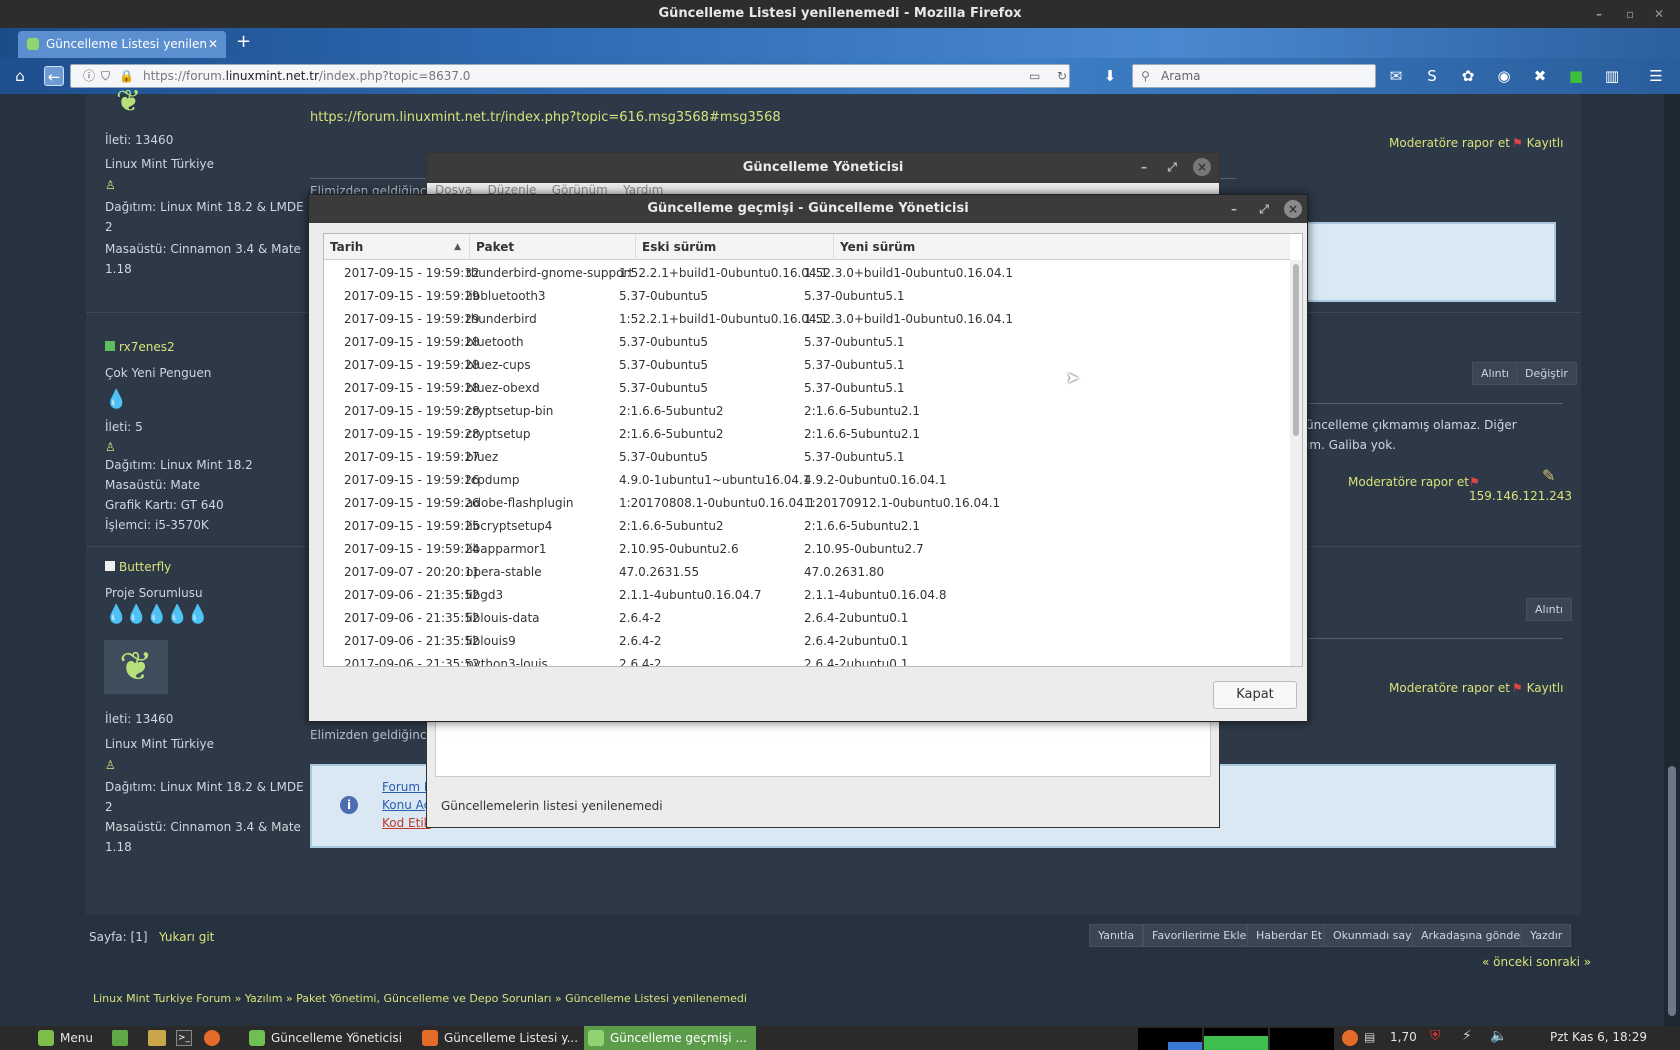 The width and height of the screenshot is (1680, 1050). Describe the element at coordinates (264, 998) in the screenshot. I see `breadcrumb-item: Yazılım` at that location.